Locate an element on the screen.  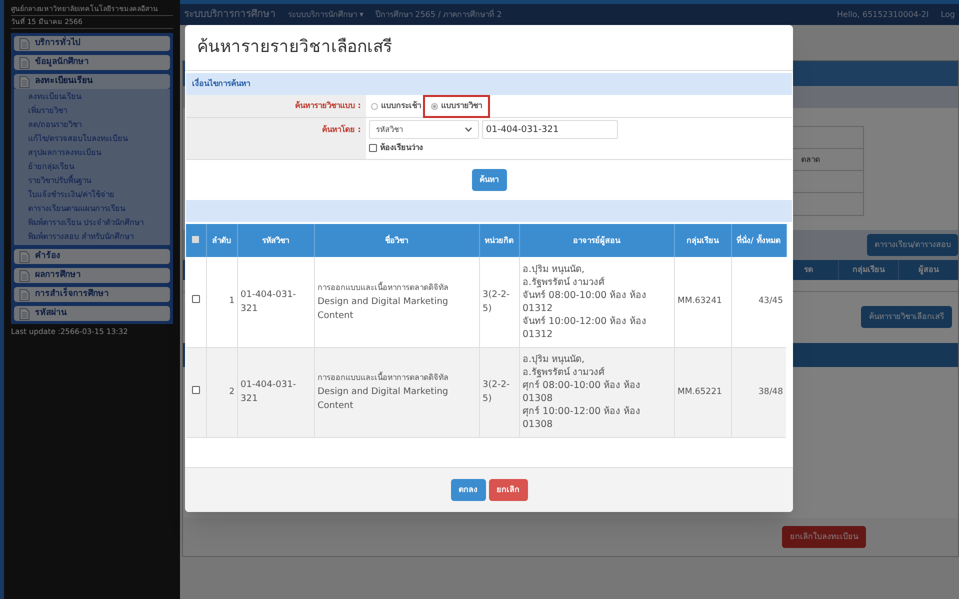
select-all-checkbox is located at coordinates (196, 239).